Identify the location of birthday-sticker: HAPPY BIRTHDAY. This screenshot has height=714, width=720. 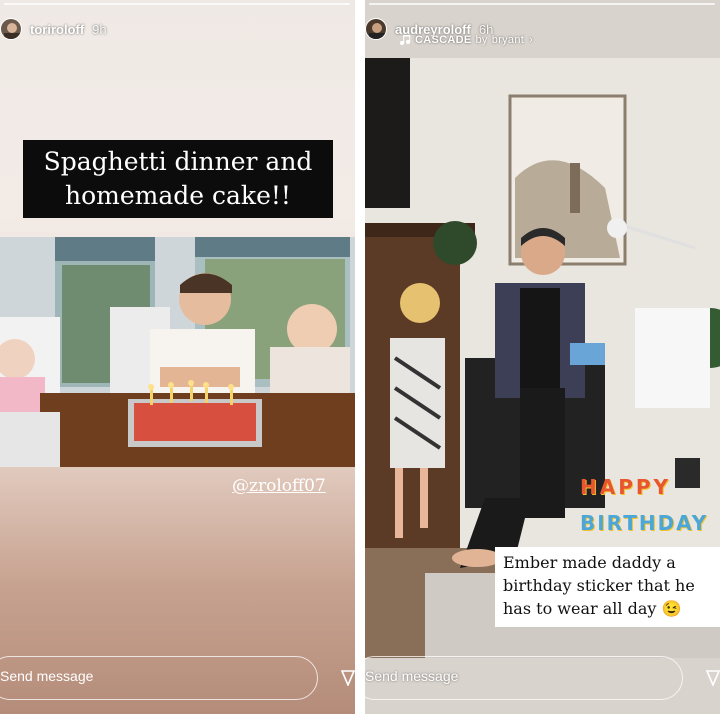
(647, 512).